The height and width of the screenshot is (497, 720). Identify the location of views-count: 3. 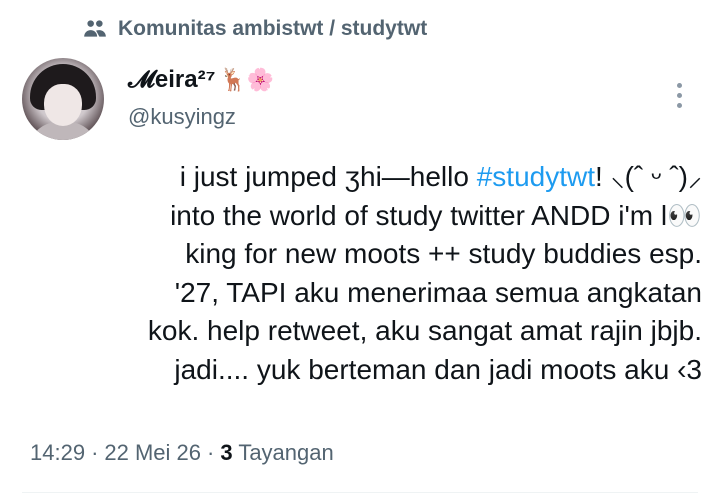
(226, 452).